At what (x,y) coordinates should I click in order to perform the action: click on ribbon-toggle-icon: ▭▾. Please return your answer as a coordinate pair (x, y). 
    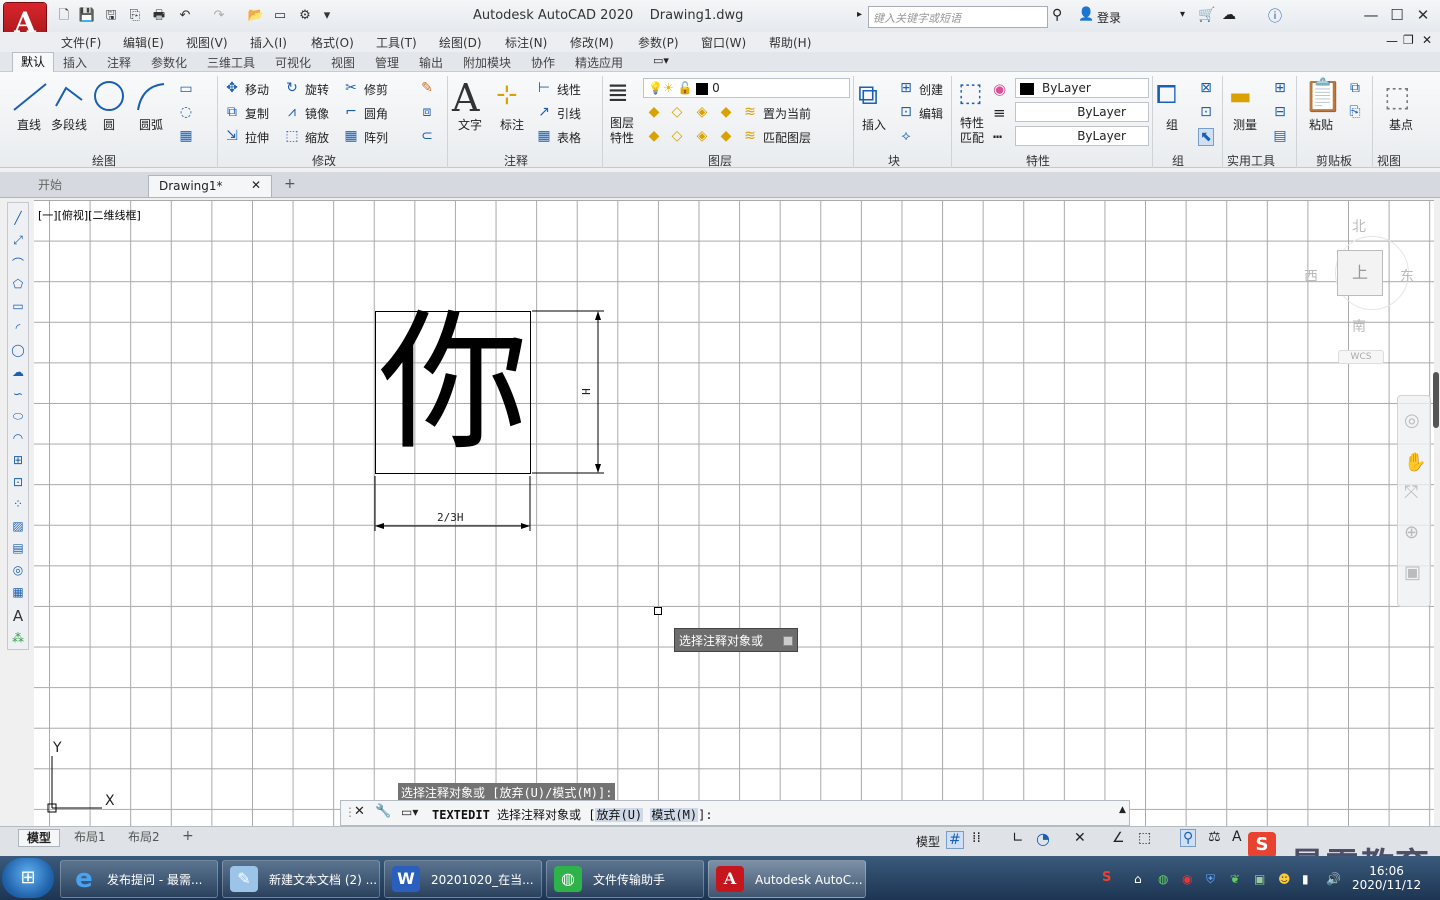
    Looking at the image, I should click on (661, 60).